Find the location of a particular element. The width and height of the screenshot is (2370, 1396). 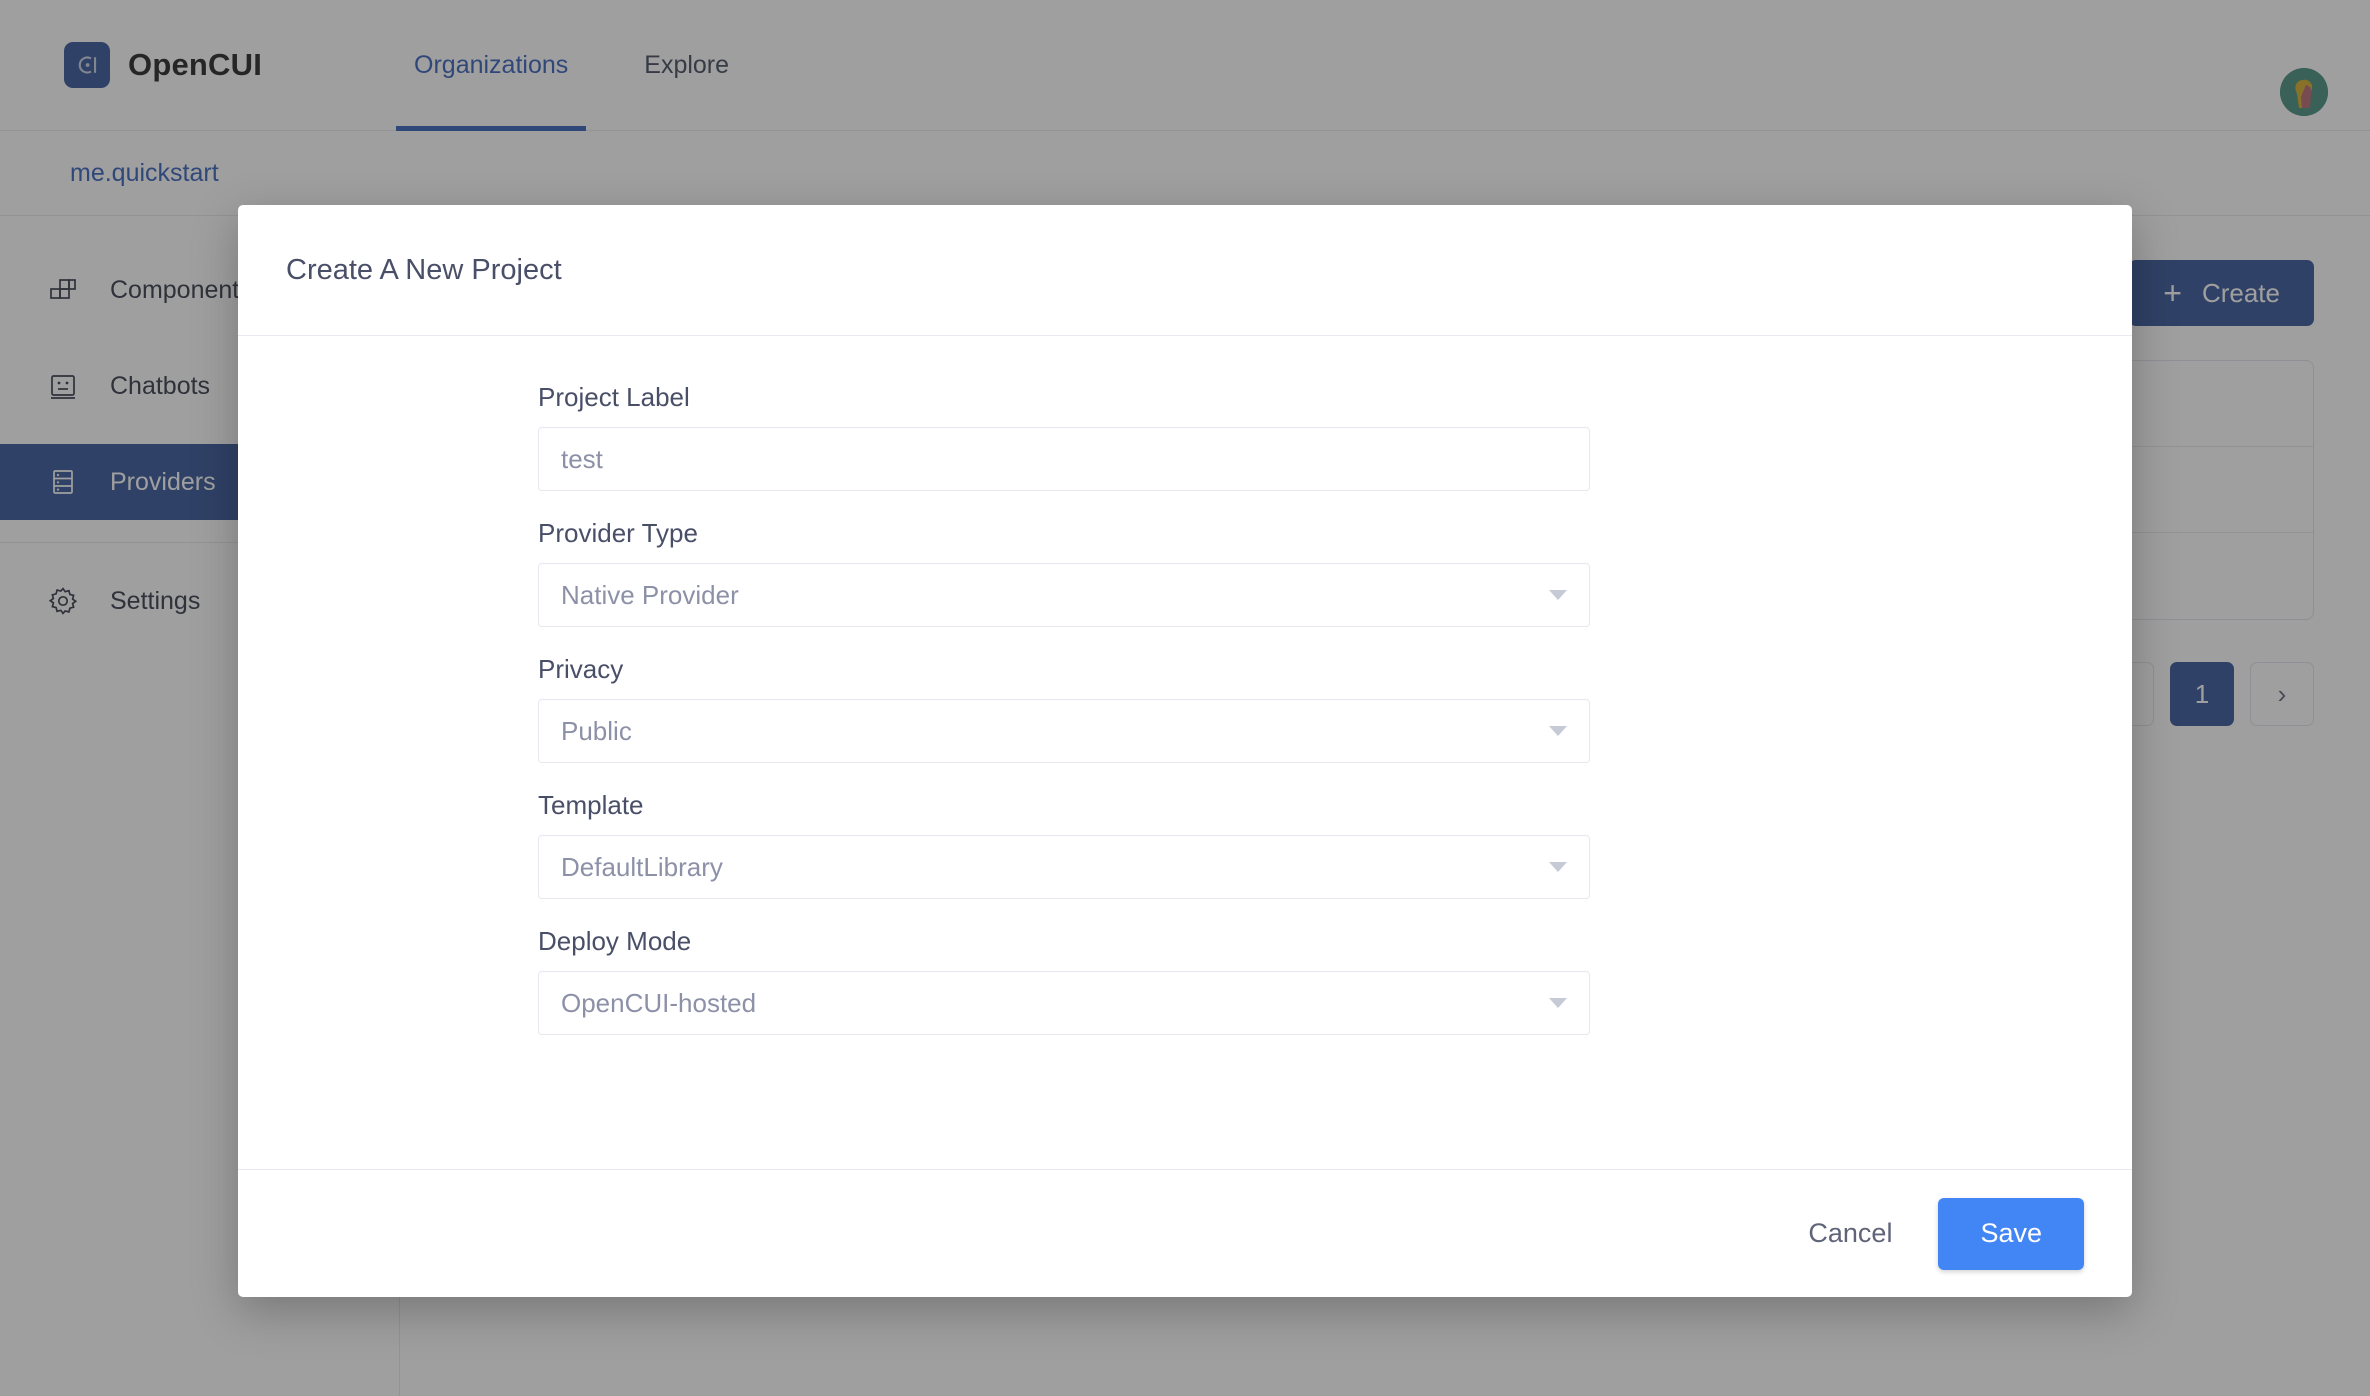

dialog-title: Create A New Project is located at coordinates (424, 269).